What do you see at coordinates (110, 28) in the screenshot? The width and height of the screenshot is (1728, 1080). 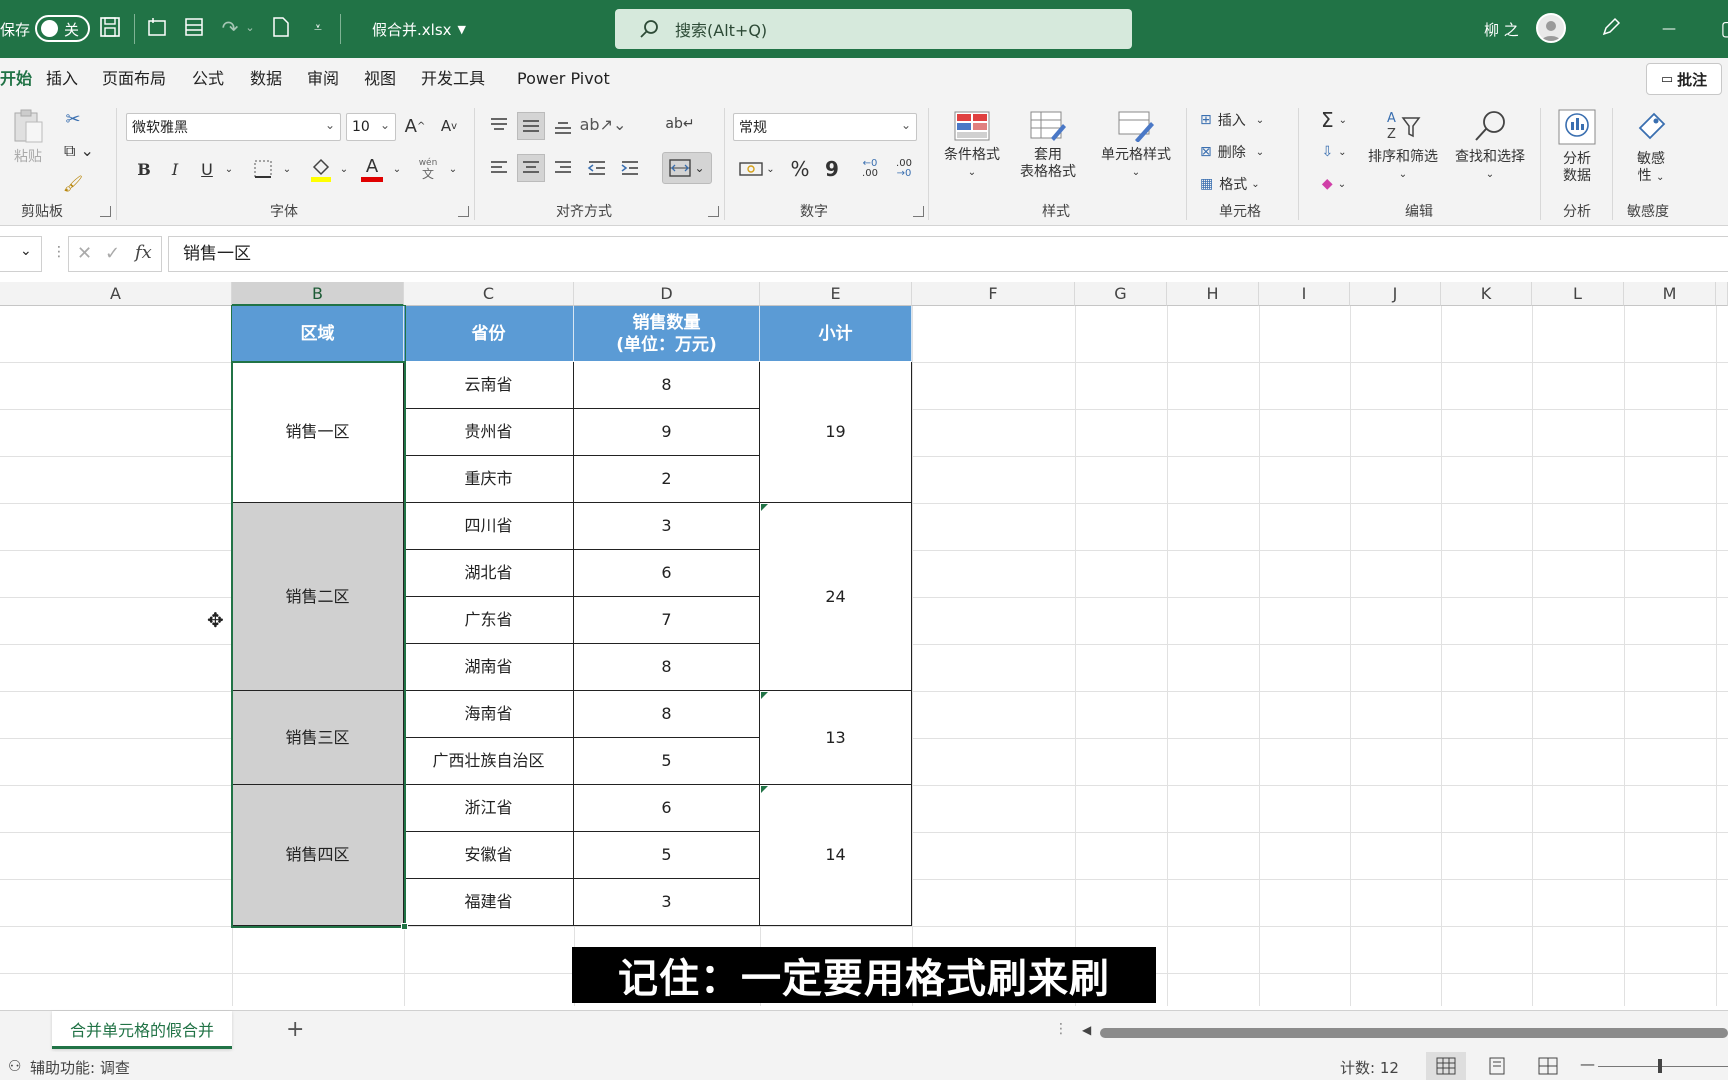 I see `save-icon` at bounding box center [110, 28].